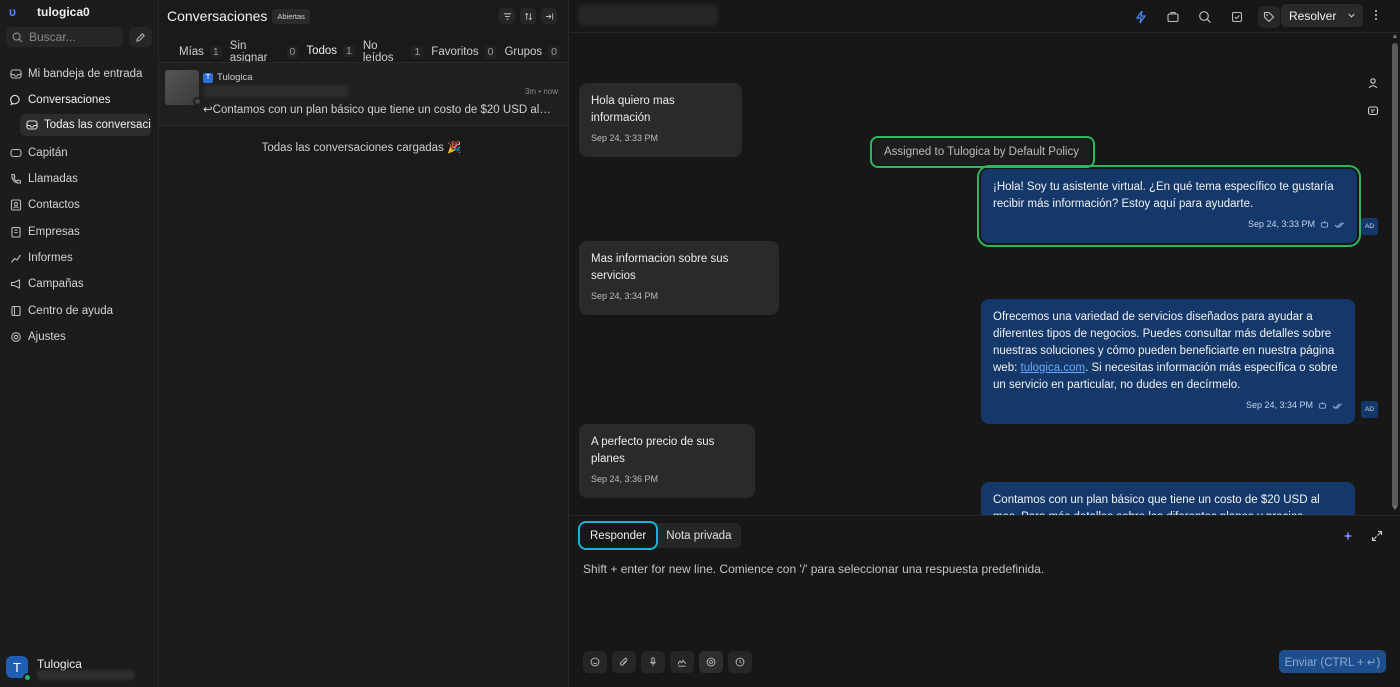 The width and height of the screenshot is (1400, 687). I want to click on schedule-button, so click(740, 662).